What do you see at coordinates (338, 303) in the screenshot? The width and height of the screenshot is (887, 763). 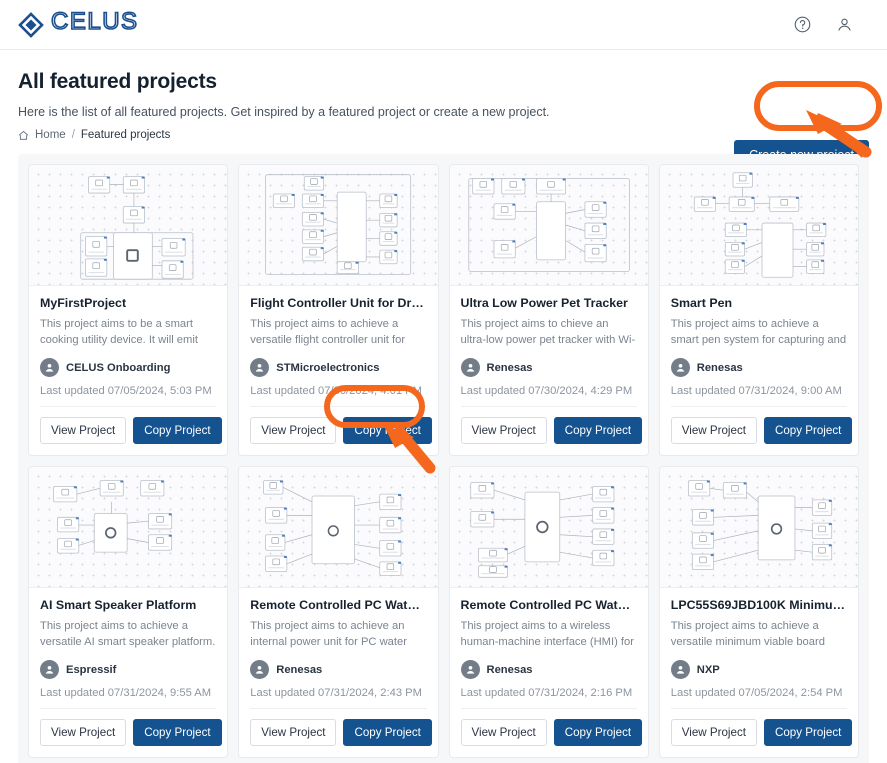 I see `project-title: Flight Controller Unit for Drones` at bounding box center [338, 303].